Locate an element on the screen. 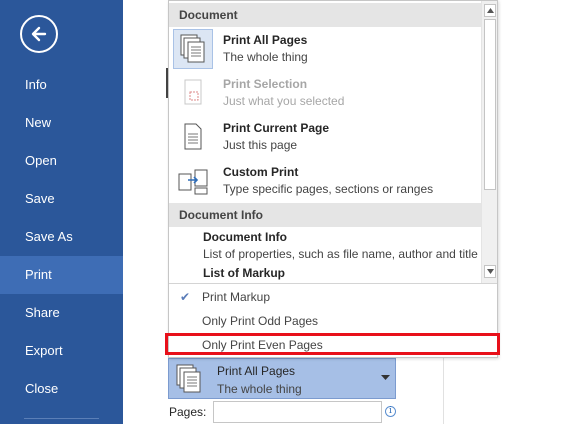 Image resolution: width=572 pixels, height=424 pixels. nav-info: Info is located at coordinates (61, 85).